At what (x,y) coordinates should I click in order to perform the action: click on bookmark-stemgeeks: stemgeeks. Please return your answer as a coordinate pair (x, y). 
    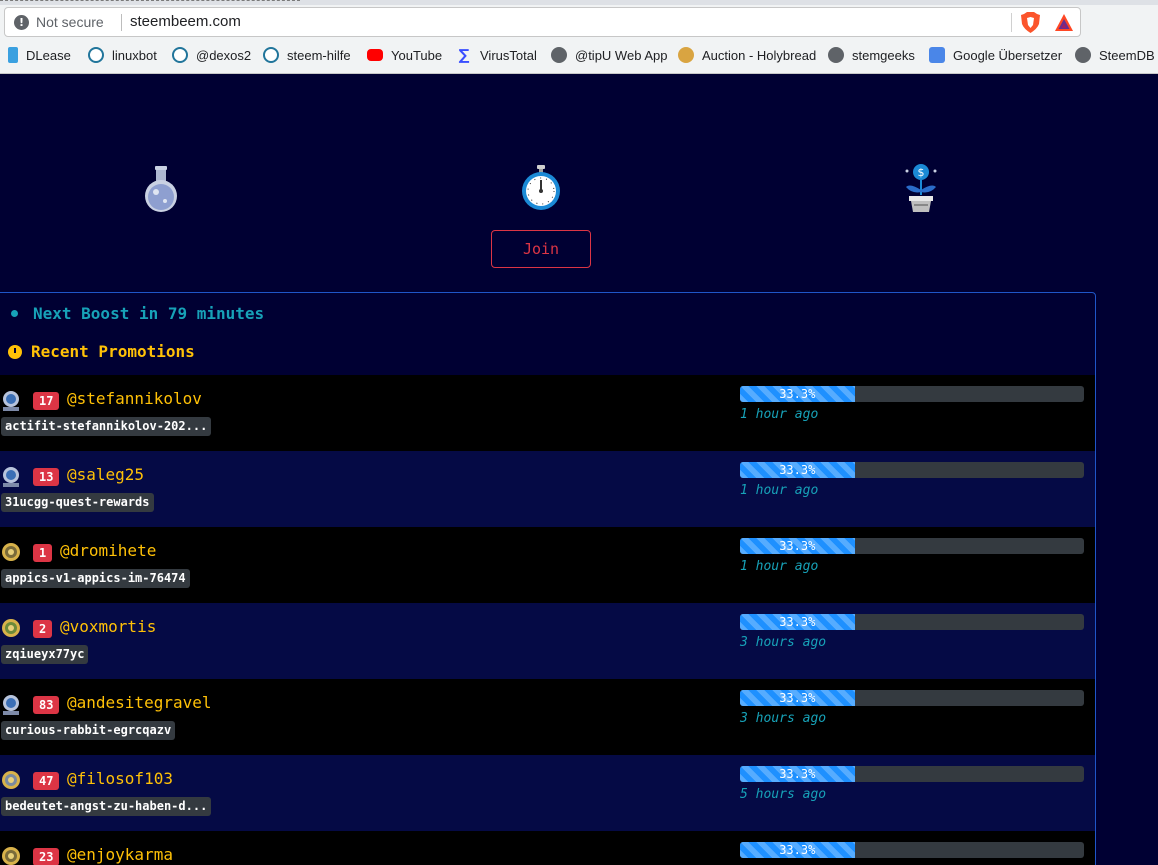
    Looking at the image, I should click on (871, 55).